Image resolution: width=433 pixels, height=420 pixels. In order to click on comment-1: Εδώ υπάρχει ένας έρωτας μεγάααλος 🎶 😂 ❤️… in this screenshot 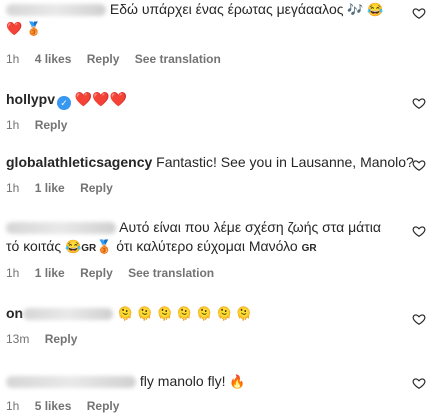, I will do `click(206, 19)`.